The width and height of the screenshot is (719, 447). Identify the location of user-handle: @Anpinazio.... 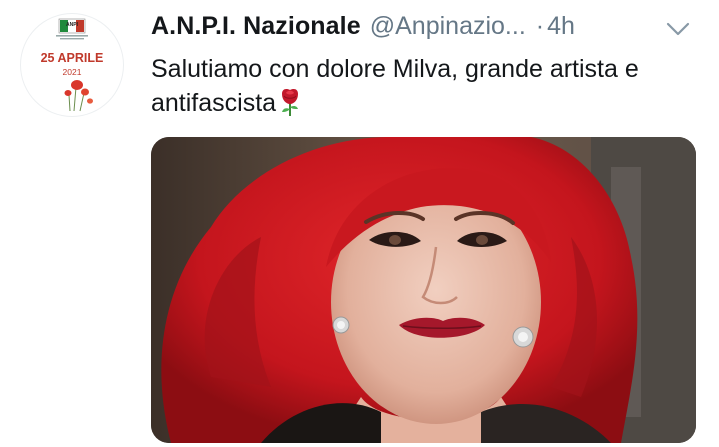
(448, 26).